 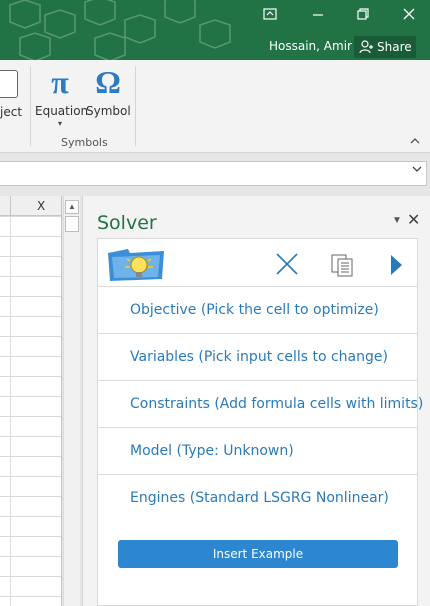 What do you see at coordinates (136, 265) in the screenshot?
I see `solver-logo-icon` at bounding box center [136, 265].